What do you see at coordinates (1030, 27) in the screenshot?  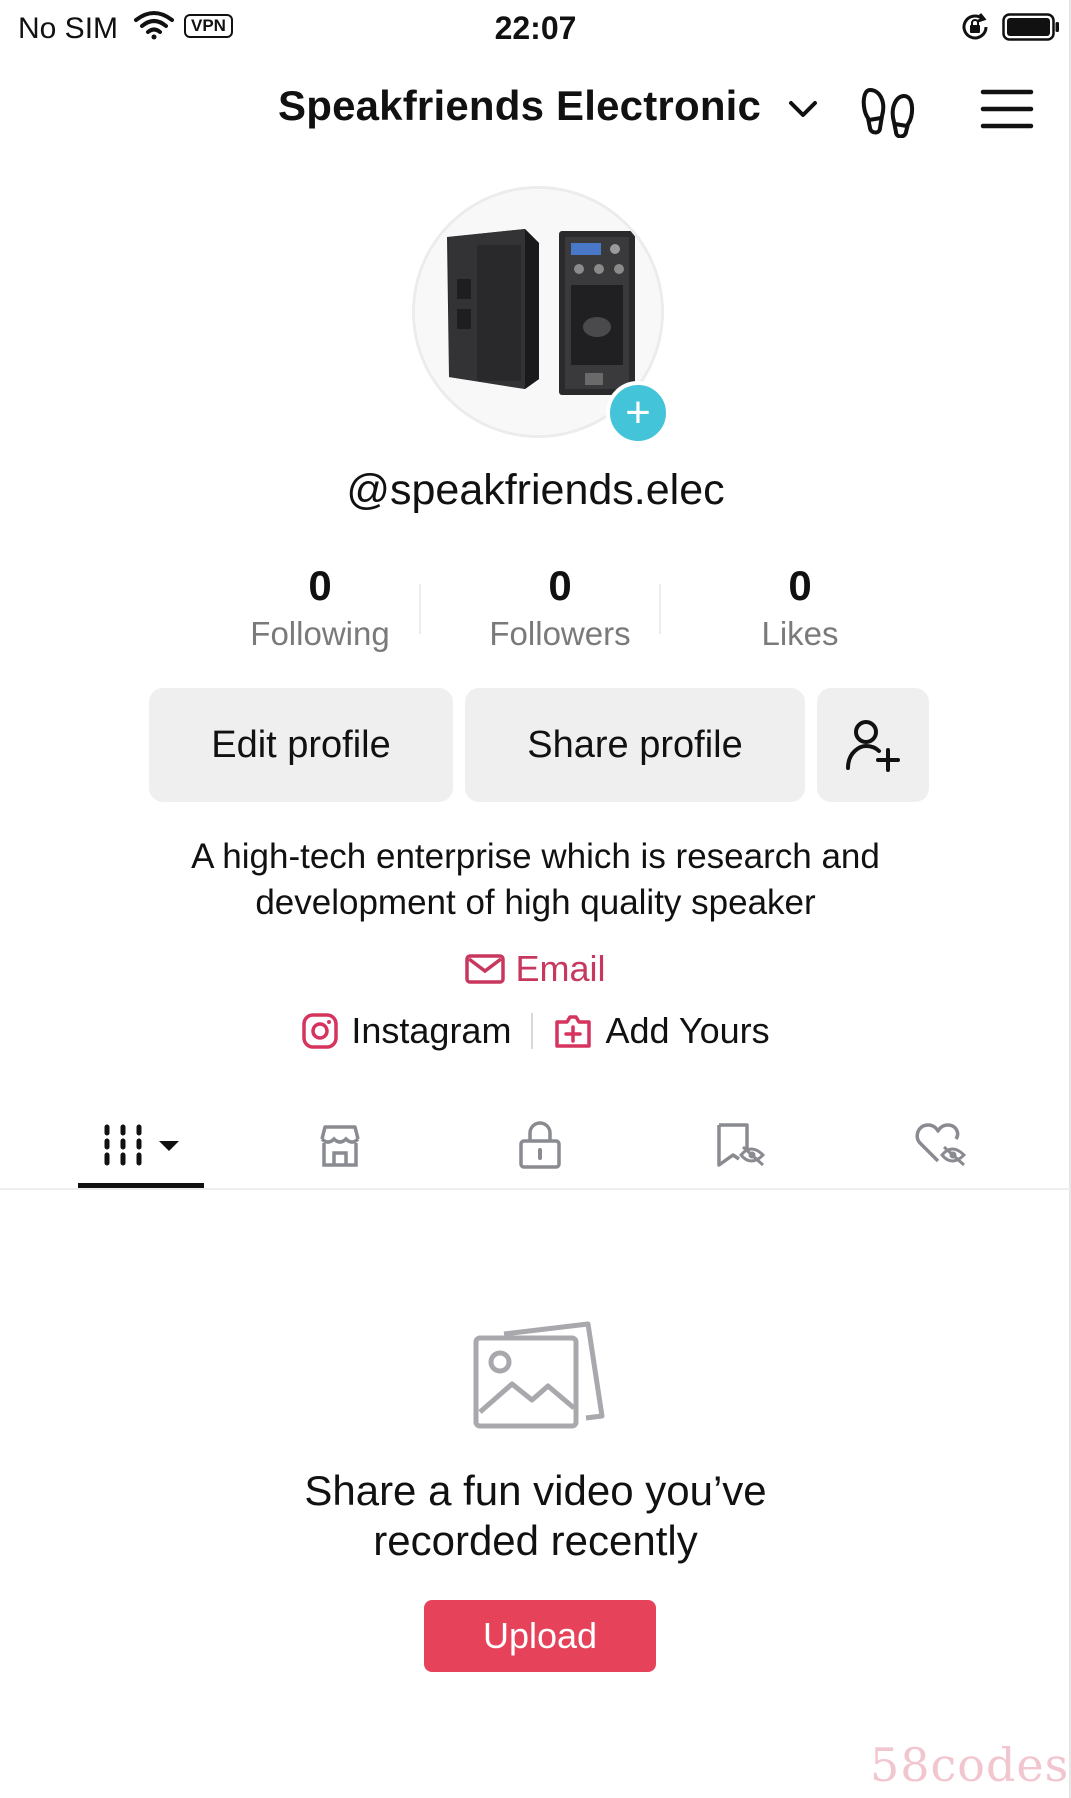 I see `battery-icon` at bounding box center [1030, 27].